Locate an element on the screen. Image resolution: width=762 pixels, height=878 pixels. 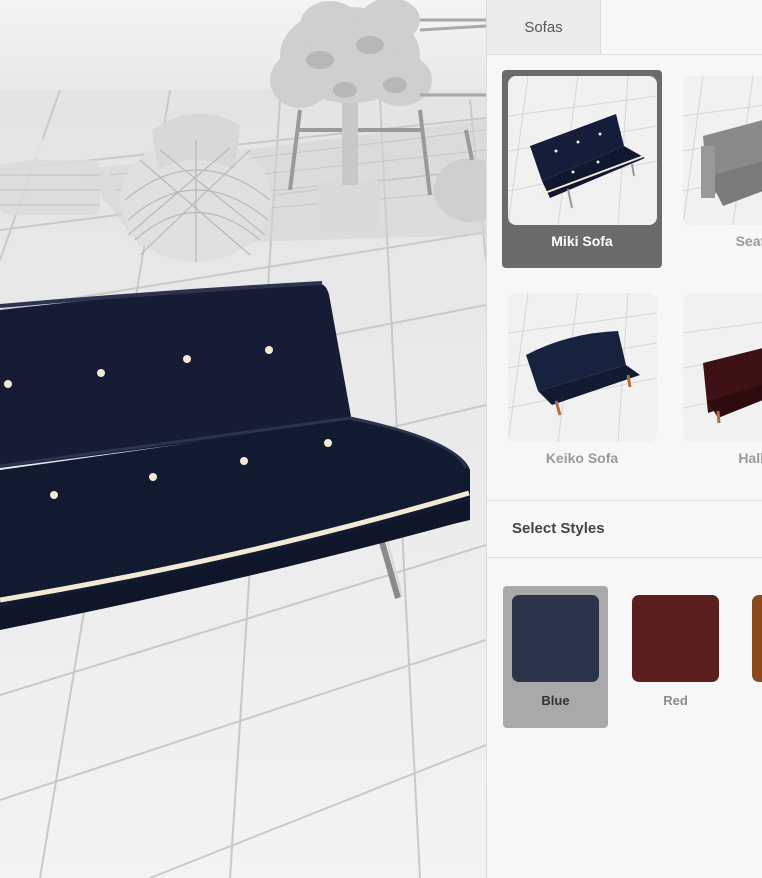
product-label: Seater is located at coordinates (748, 241).